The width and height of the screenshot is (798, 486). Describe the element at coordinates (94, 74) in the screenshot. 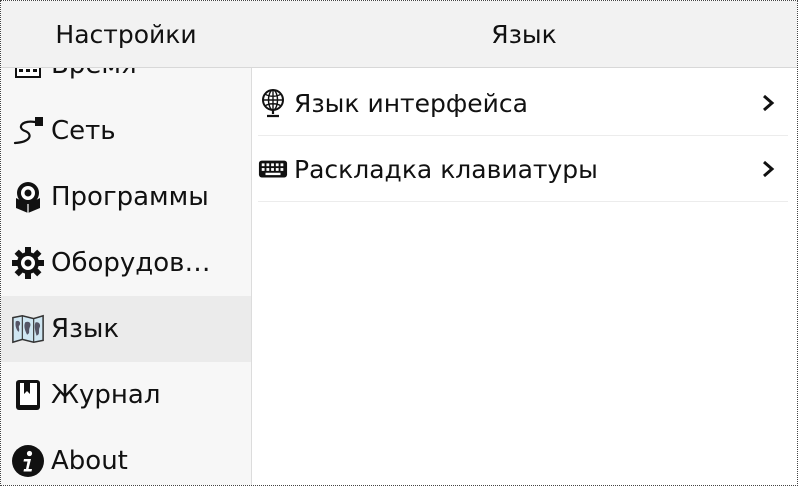

I see `sidebar-item-label: Время` at that location.